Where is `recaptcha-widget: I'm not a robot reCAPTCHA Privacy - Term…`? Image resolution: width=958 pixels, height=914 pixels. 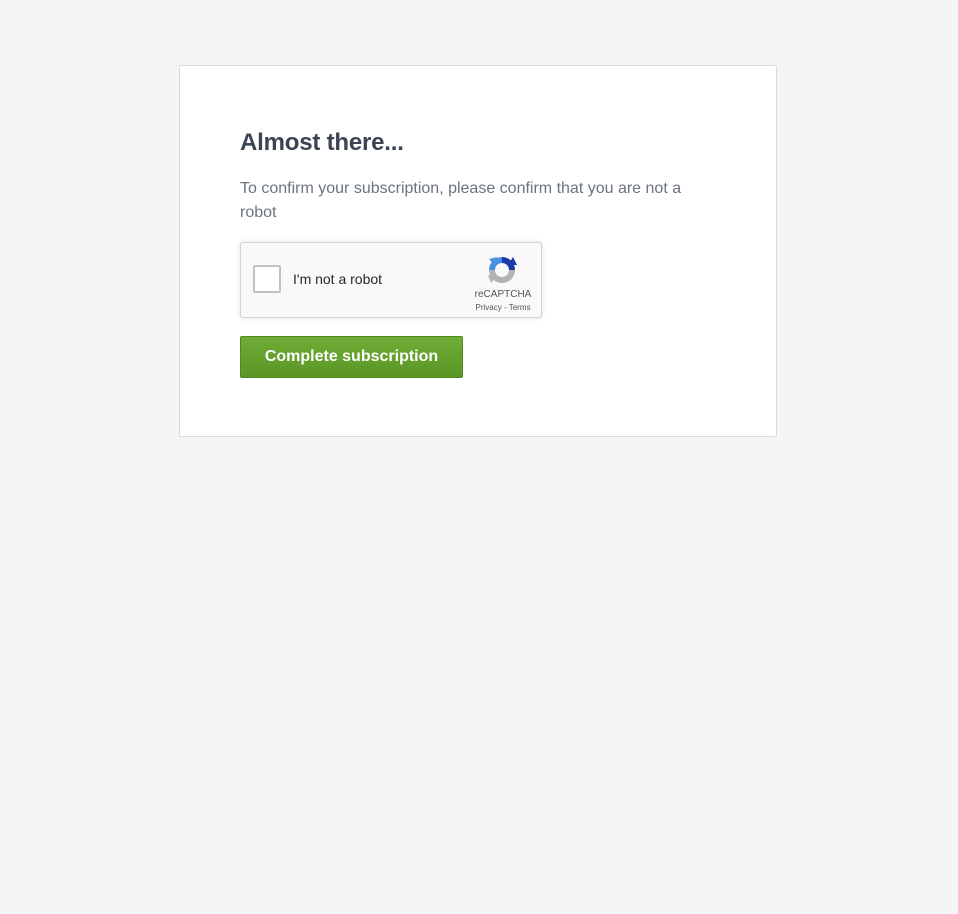 recaptcha-widget: I'm not a robot reCAPTCHA Privacy - Term… is located at coordinates (391, 280).